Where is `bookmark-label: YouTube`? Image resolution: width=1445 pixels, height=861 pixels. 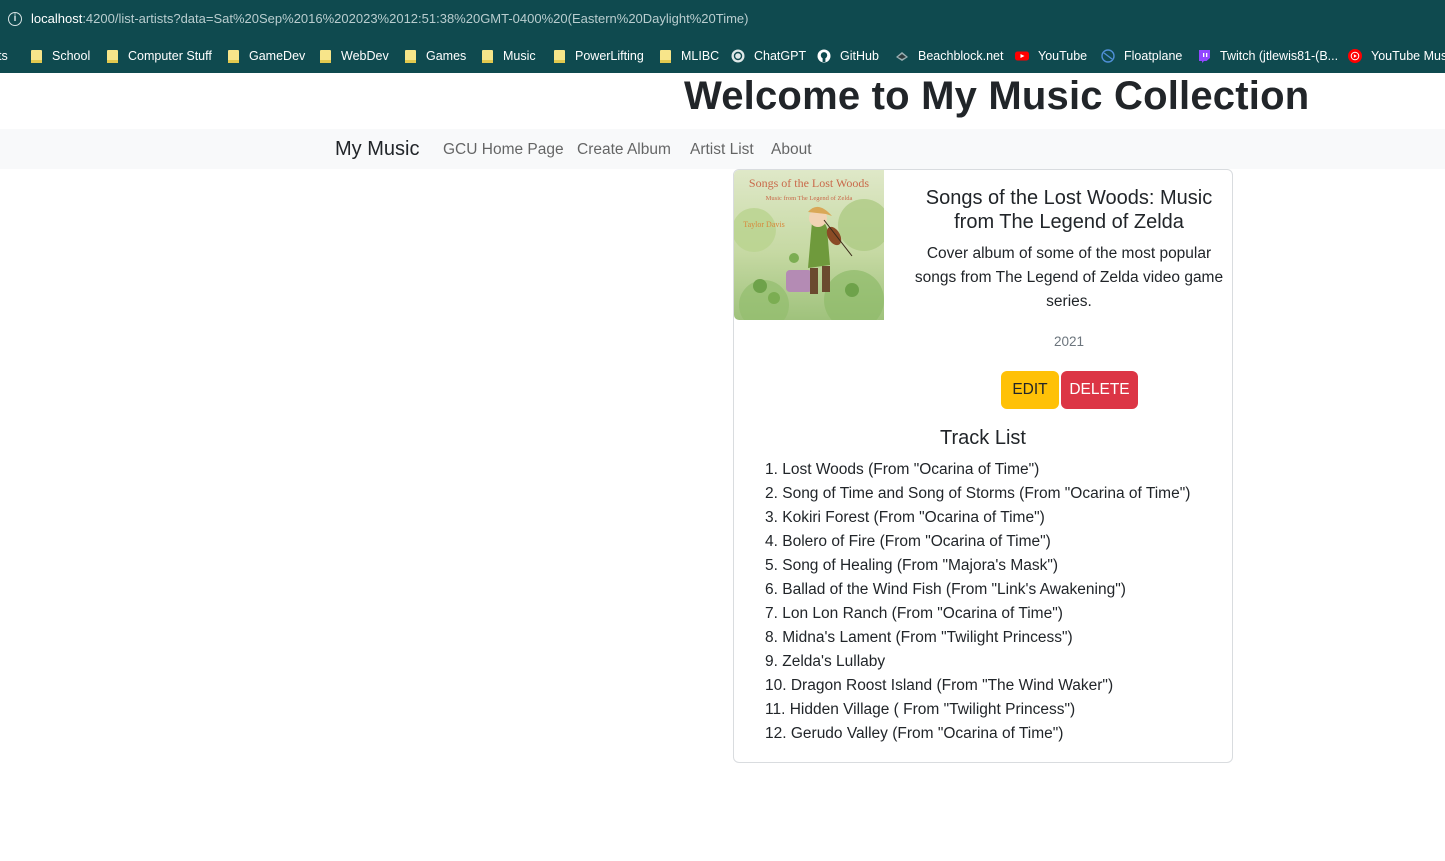 bookmark-label: YouTube is located at coordinates (1063, 56).